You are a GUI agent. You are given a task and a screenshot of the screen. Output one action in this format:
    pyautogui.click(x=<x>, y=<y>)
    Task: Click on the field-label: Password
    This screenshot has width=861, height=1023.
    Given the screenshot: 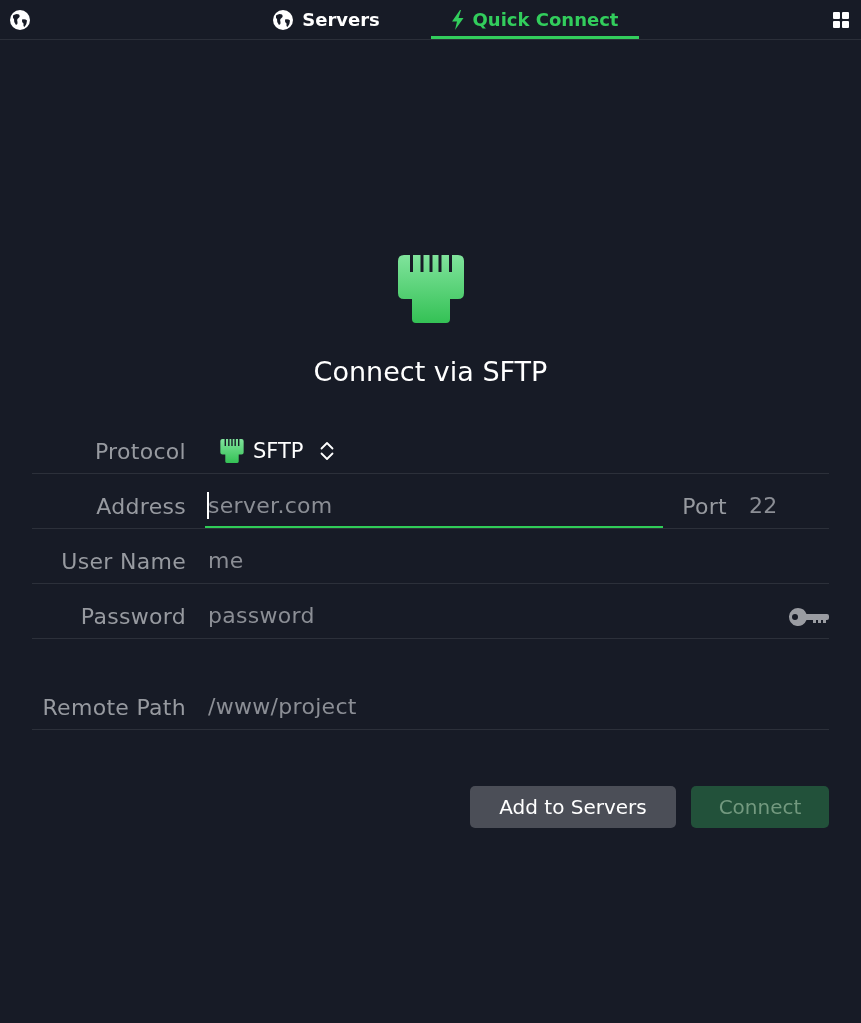 What is the action you would take?
    pyautogui.click(x=133, y=616)
    